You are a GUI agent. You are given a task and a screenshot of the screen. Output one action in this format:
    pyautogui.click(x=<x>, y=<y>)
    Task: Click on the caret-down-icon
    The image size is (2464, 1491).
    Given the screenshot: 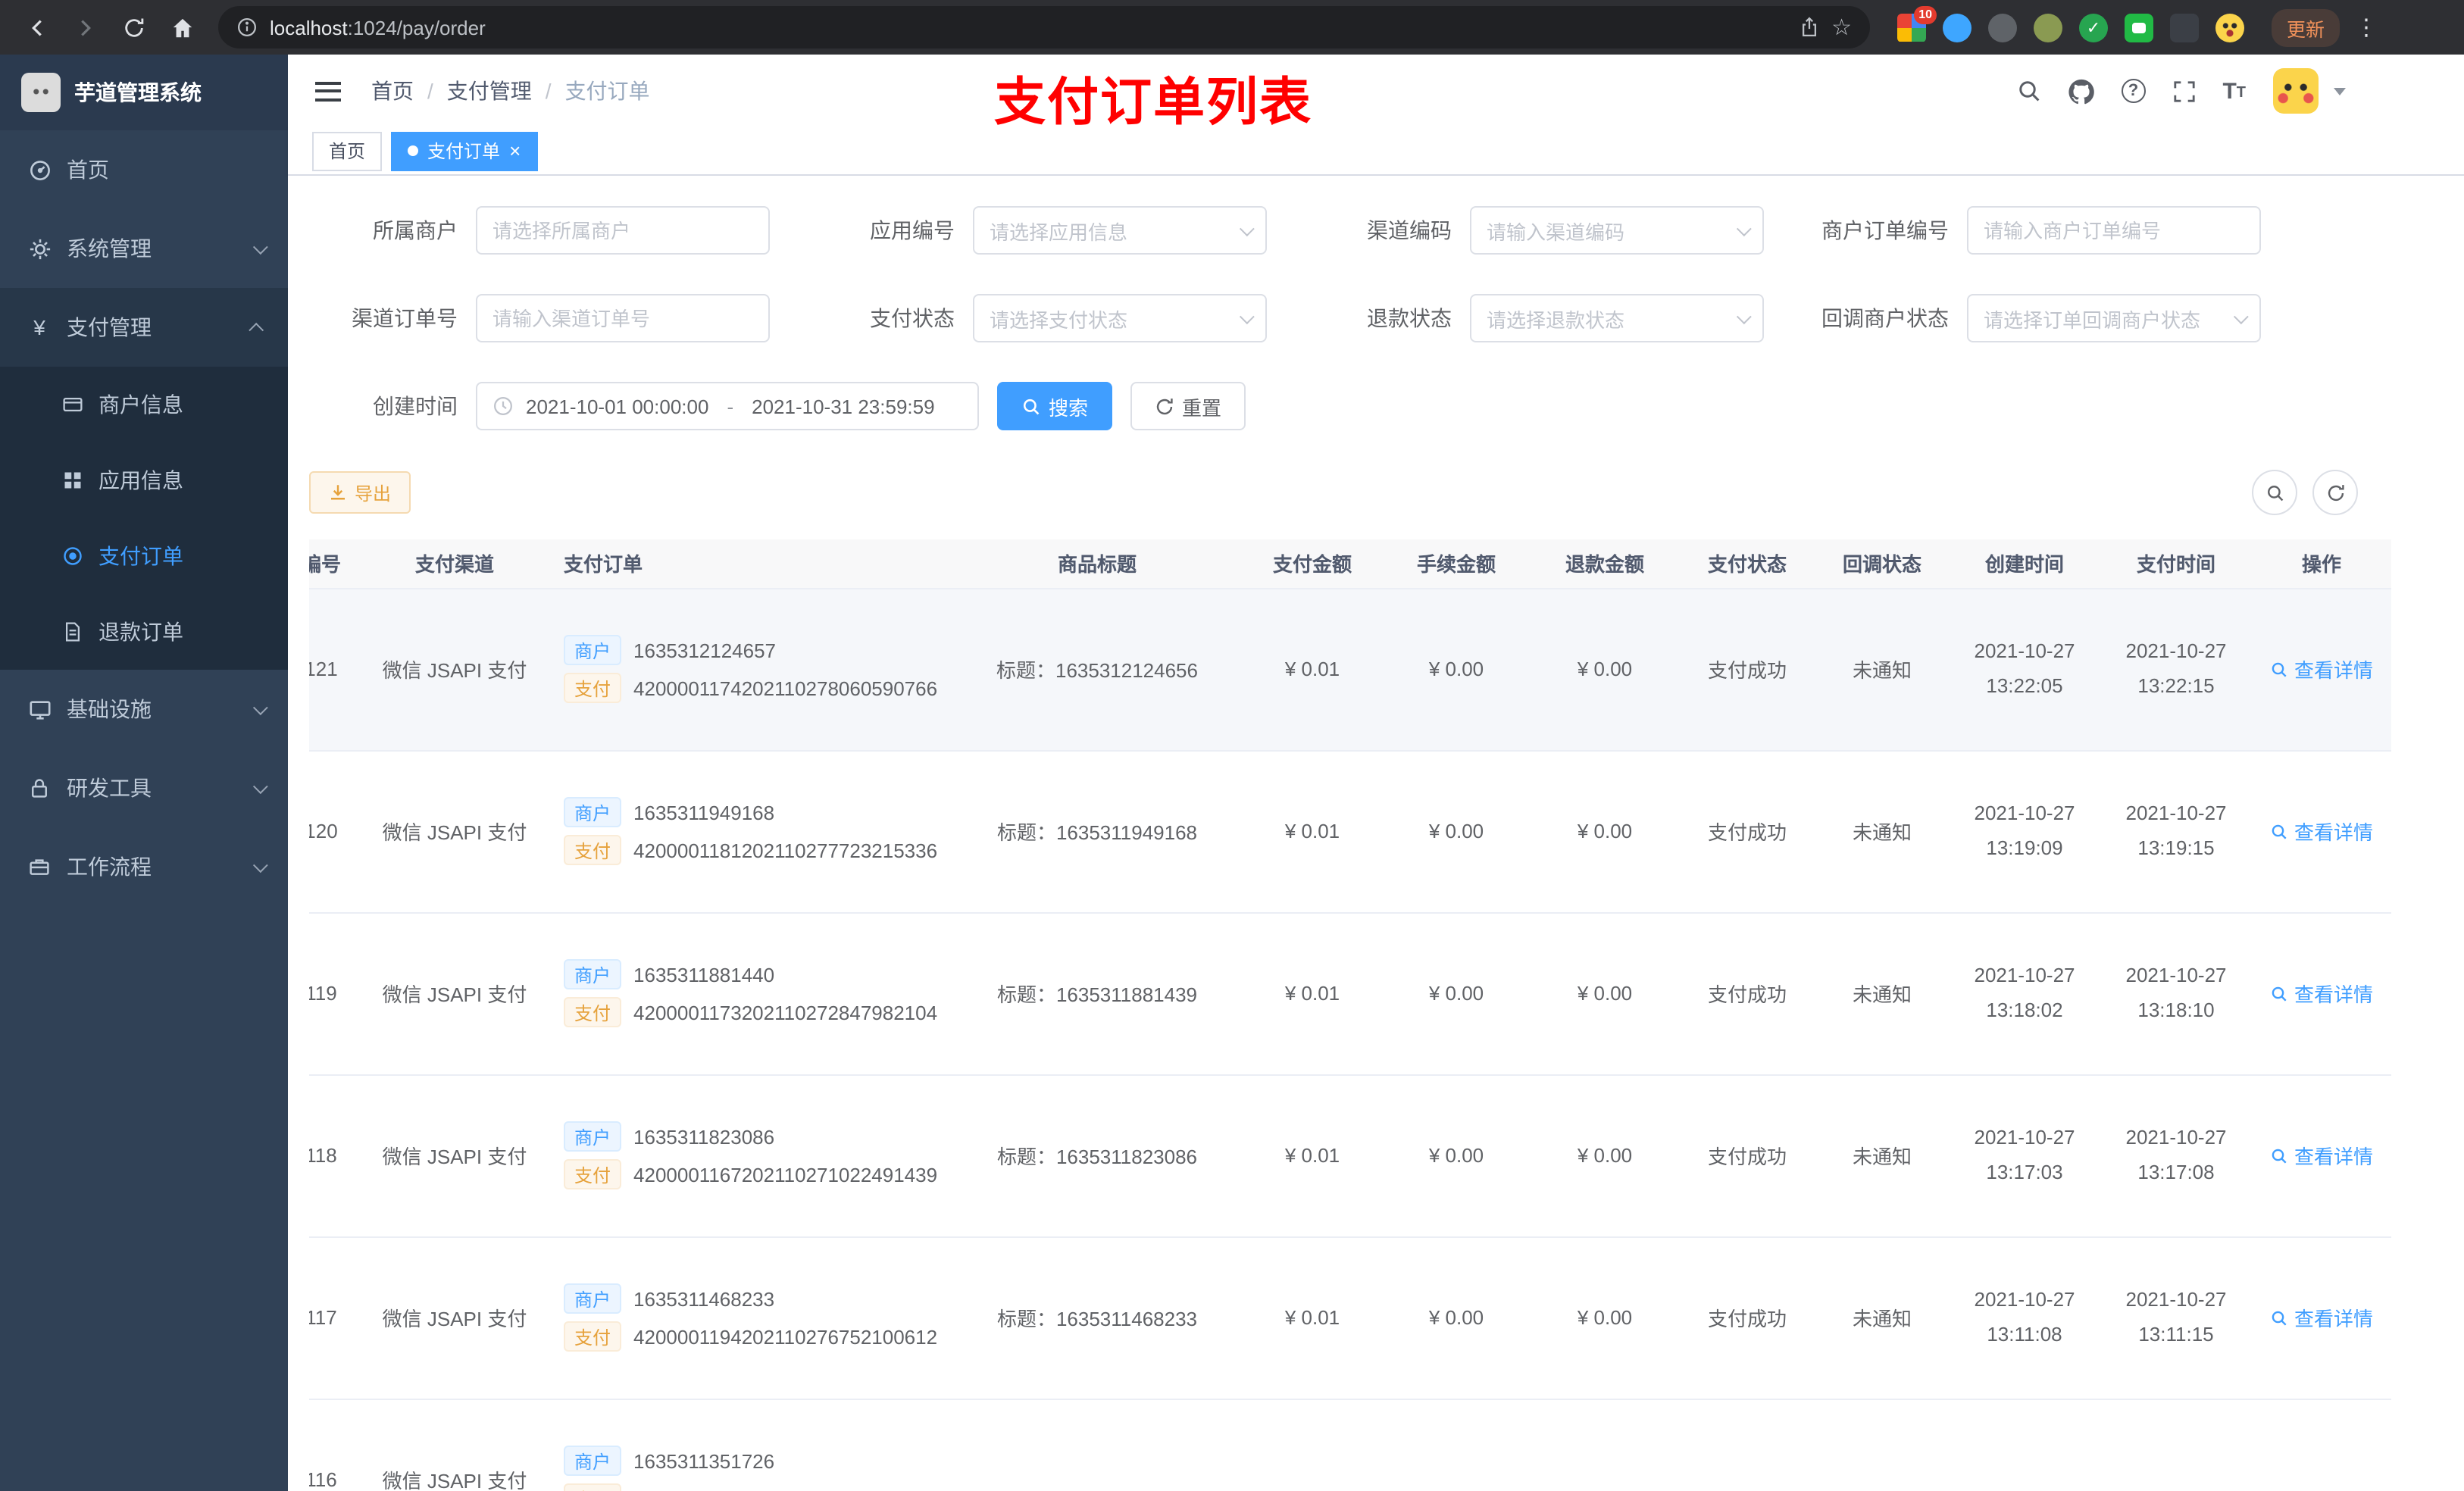 What is the action you would take?
    pyautogui.click(x=2340, y=91)
    